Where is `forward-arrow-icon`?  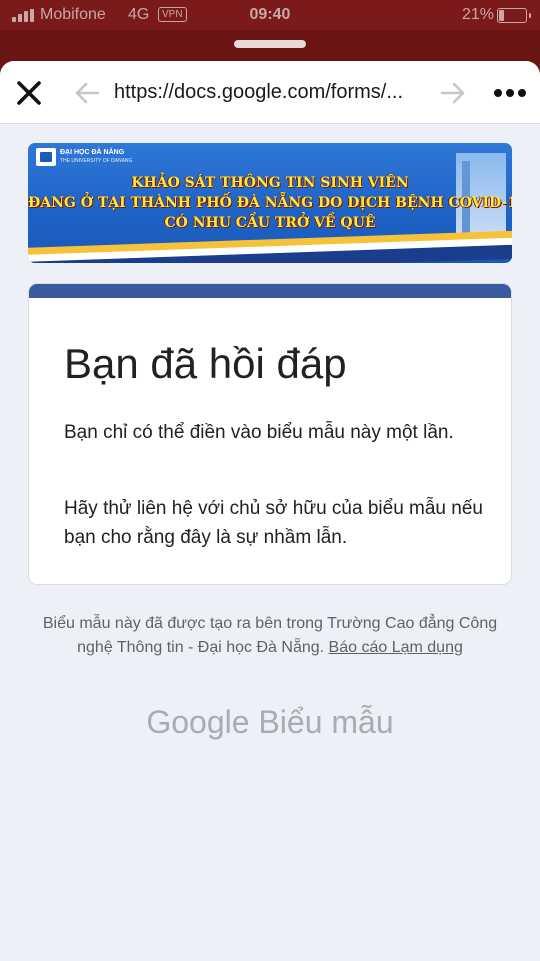
forward-arrow-icon is located at coordinates (453, 93).